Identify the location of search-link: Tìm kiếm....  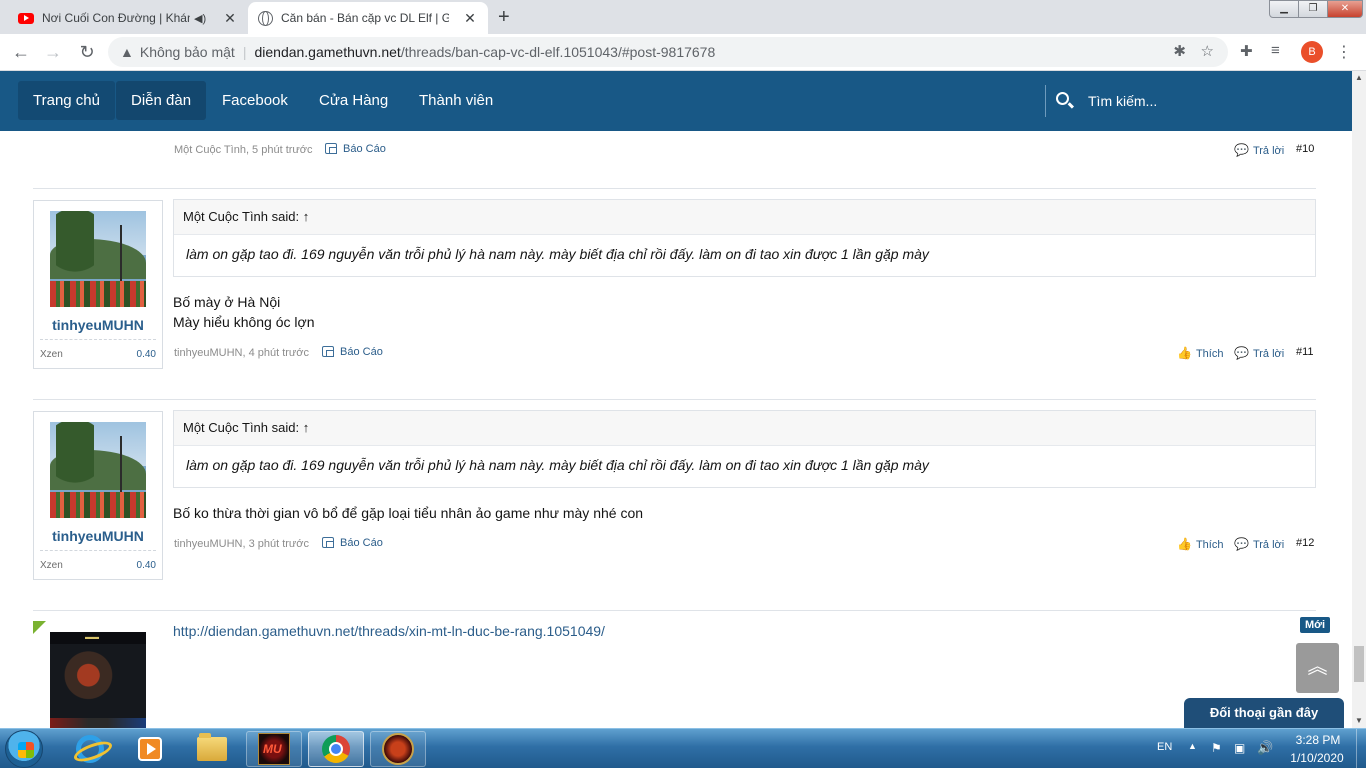
(1122, 101).